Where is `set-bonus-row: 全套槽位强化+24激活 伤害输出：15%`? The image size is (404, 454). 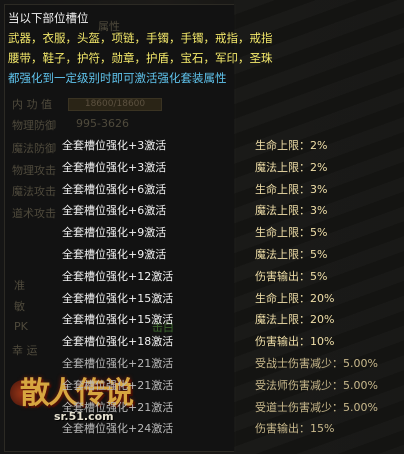
set-bonus-row: 全套槽位强化+24激活 伤害输出：15% is located at coordinates (202, 428).